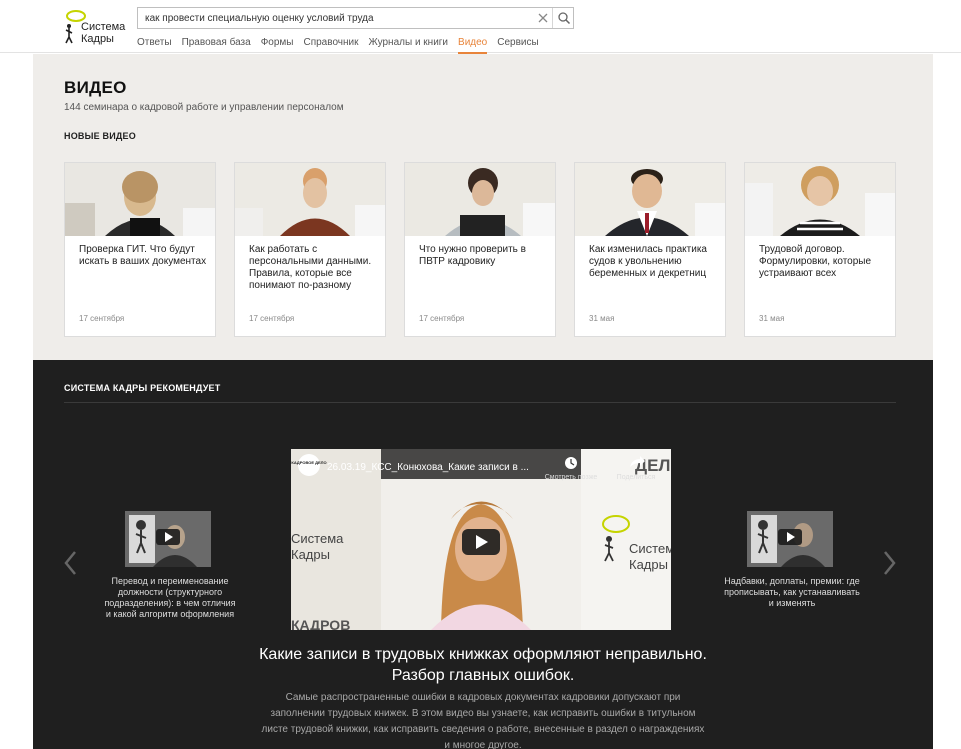  I want to click on divider, so click(480, 402).